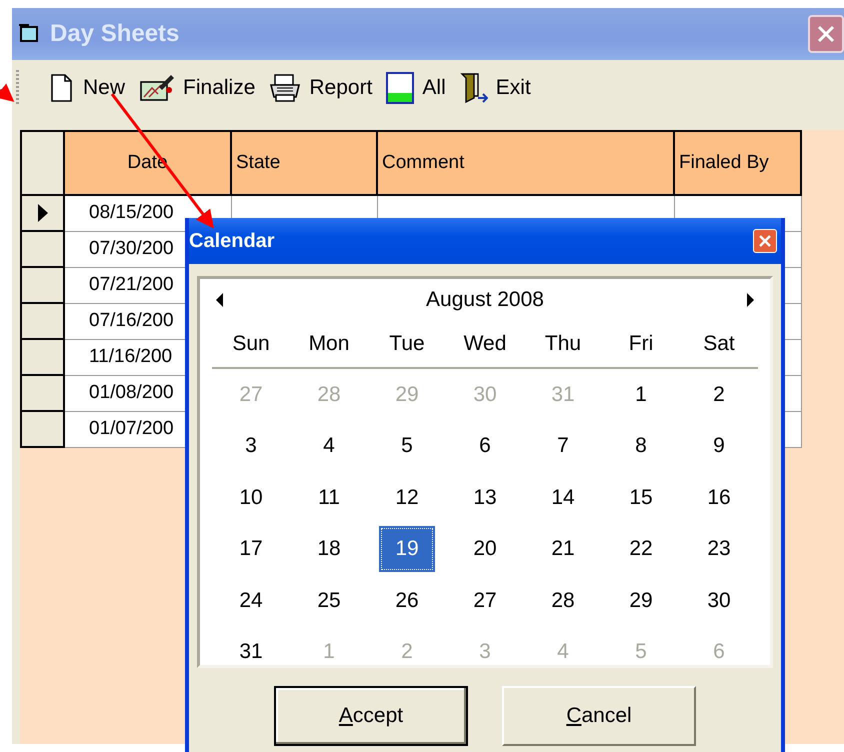 The height and width of the screenshot is (752, 844). Describe the element at coordinates (329, 446) in the screenshot. I see `day-cell: 4` at that location.